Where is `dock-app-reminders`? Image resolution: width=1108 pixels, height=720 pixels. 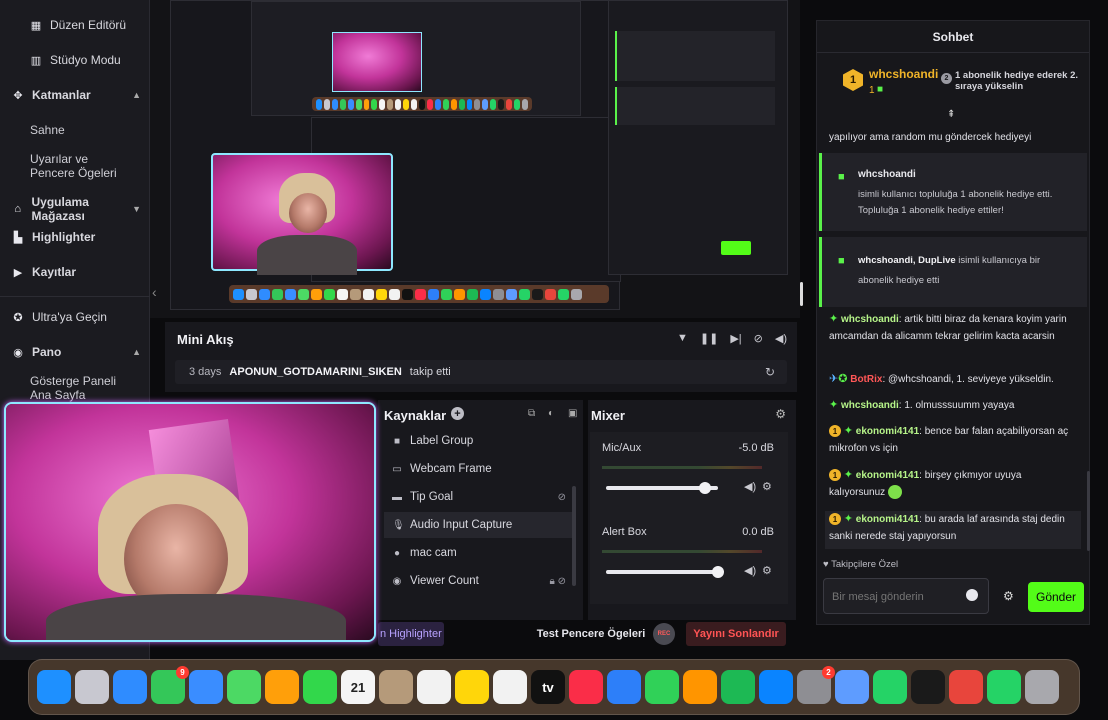
dock-app-reminders is located at coordinates (434, 687).